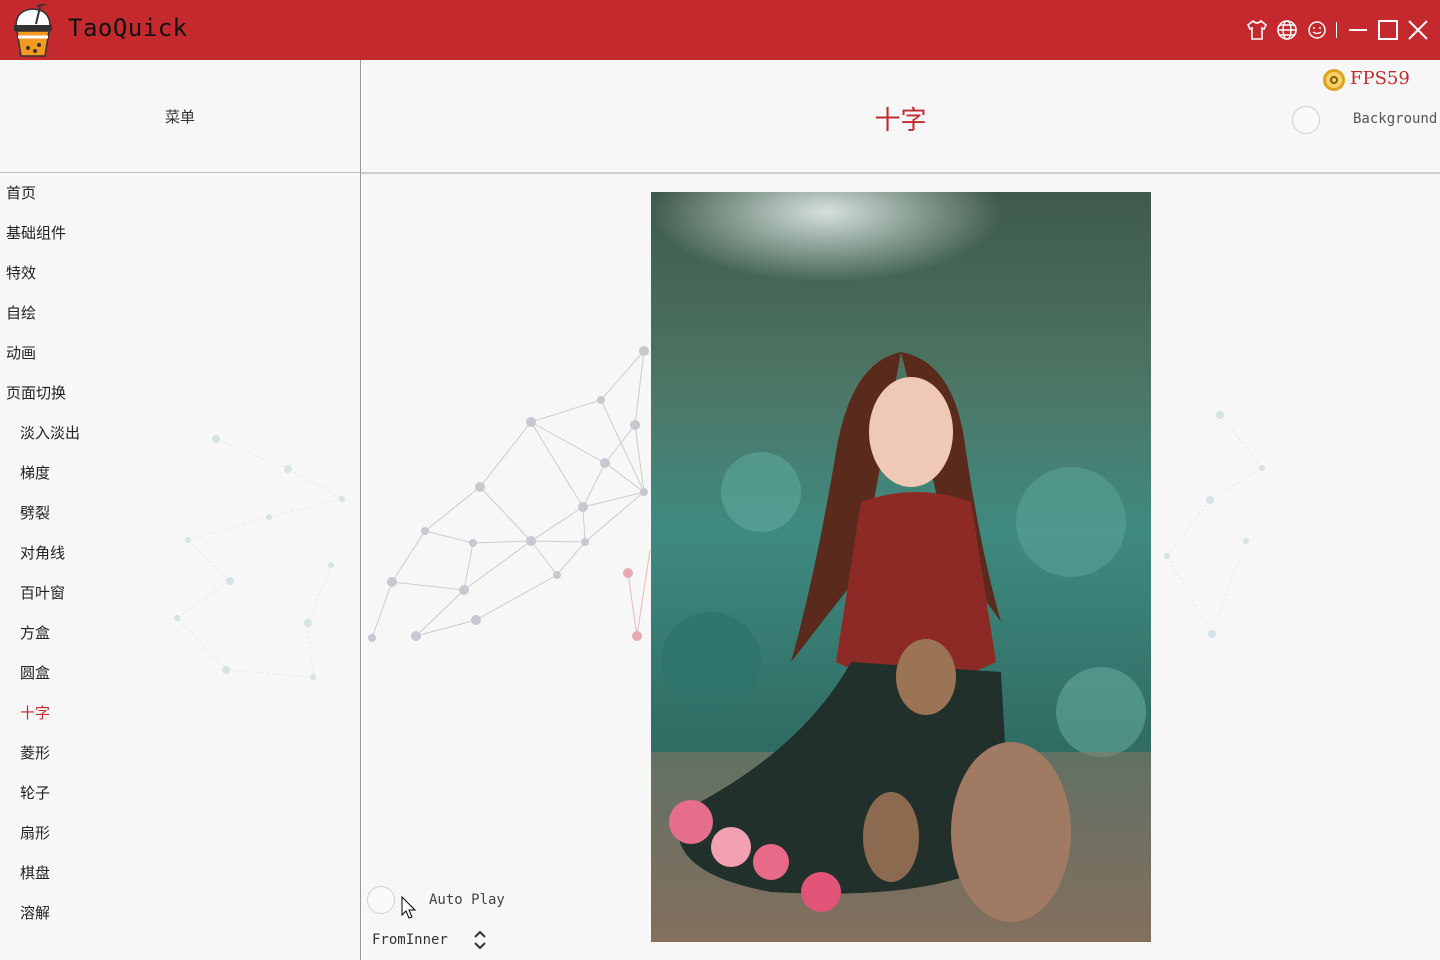 This screenshot has height=960, width=1440. I want to click on menu-item-diagonal: 对角线, so click(180, 553).